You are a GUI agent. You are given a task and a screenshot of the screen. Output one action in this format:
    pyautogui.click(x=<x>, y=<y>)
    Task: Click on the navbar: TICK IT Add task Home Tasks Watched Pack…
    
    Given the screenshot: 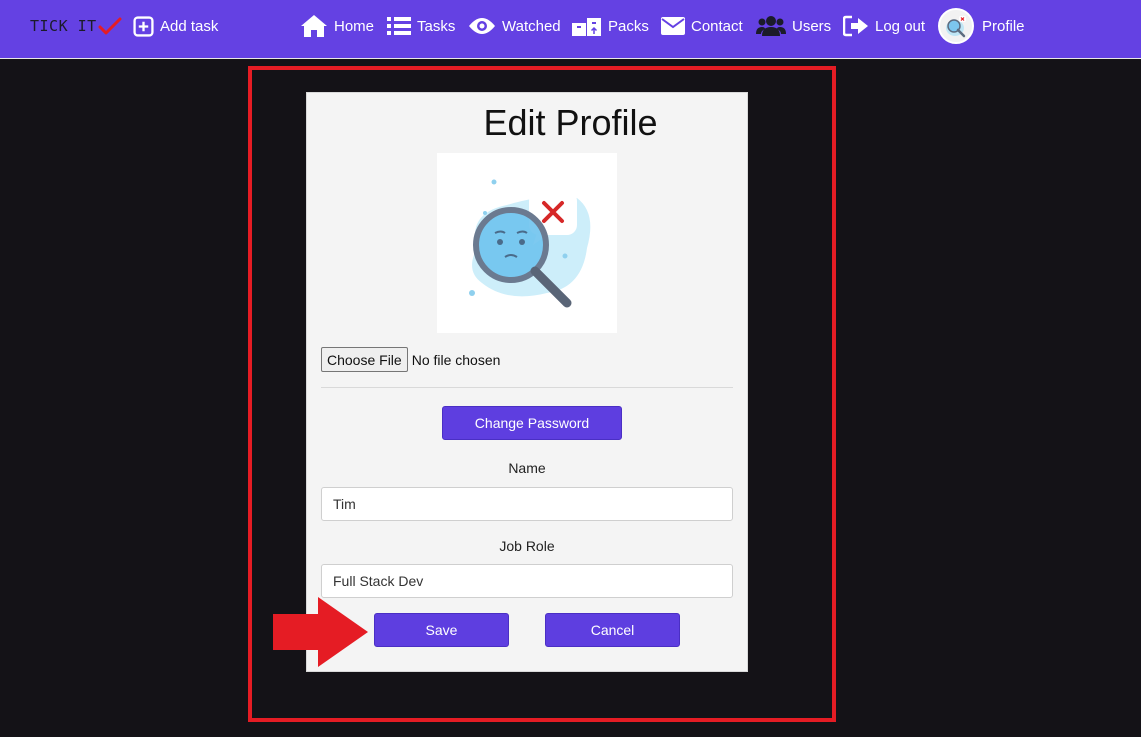 What is the action you would take?
    pyautogui.click(x=570, y=29)
    